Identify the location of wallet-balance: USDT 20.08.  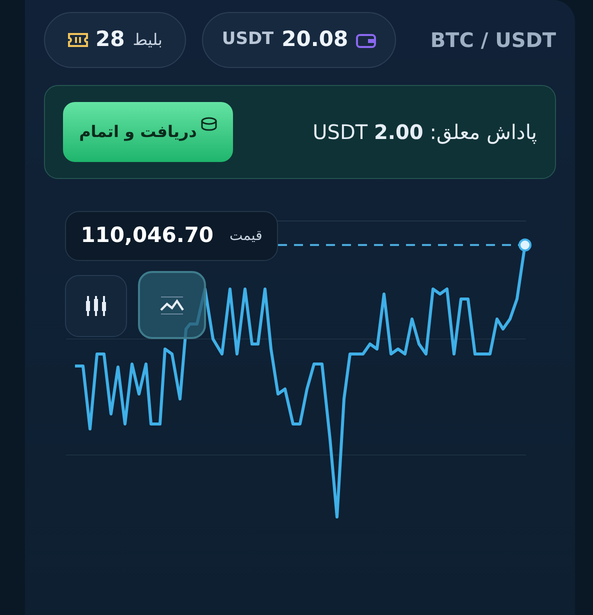
(299, 40).